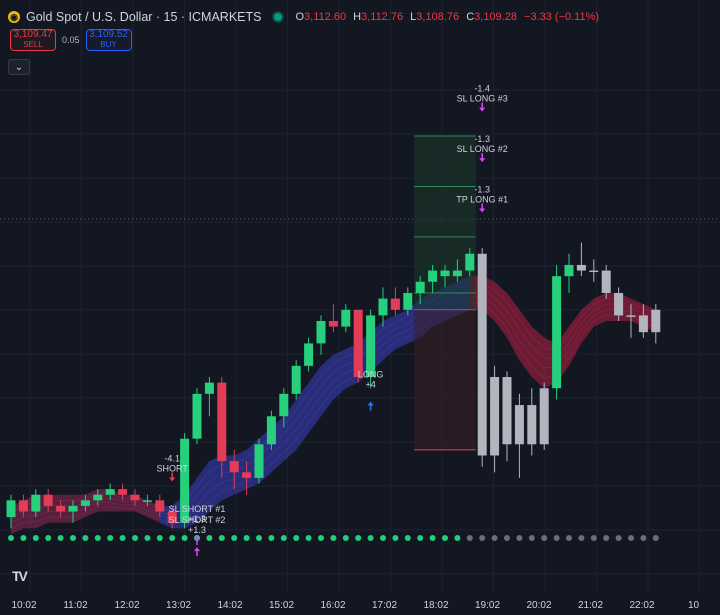  Describe the element at coordinates (108, 40) in the screenshot. I see `buy-button: 3,109.52 BUY` at that location.